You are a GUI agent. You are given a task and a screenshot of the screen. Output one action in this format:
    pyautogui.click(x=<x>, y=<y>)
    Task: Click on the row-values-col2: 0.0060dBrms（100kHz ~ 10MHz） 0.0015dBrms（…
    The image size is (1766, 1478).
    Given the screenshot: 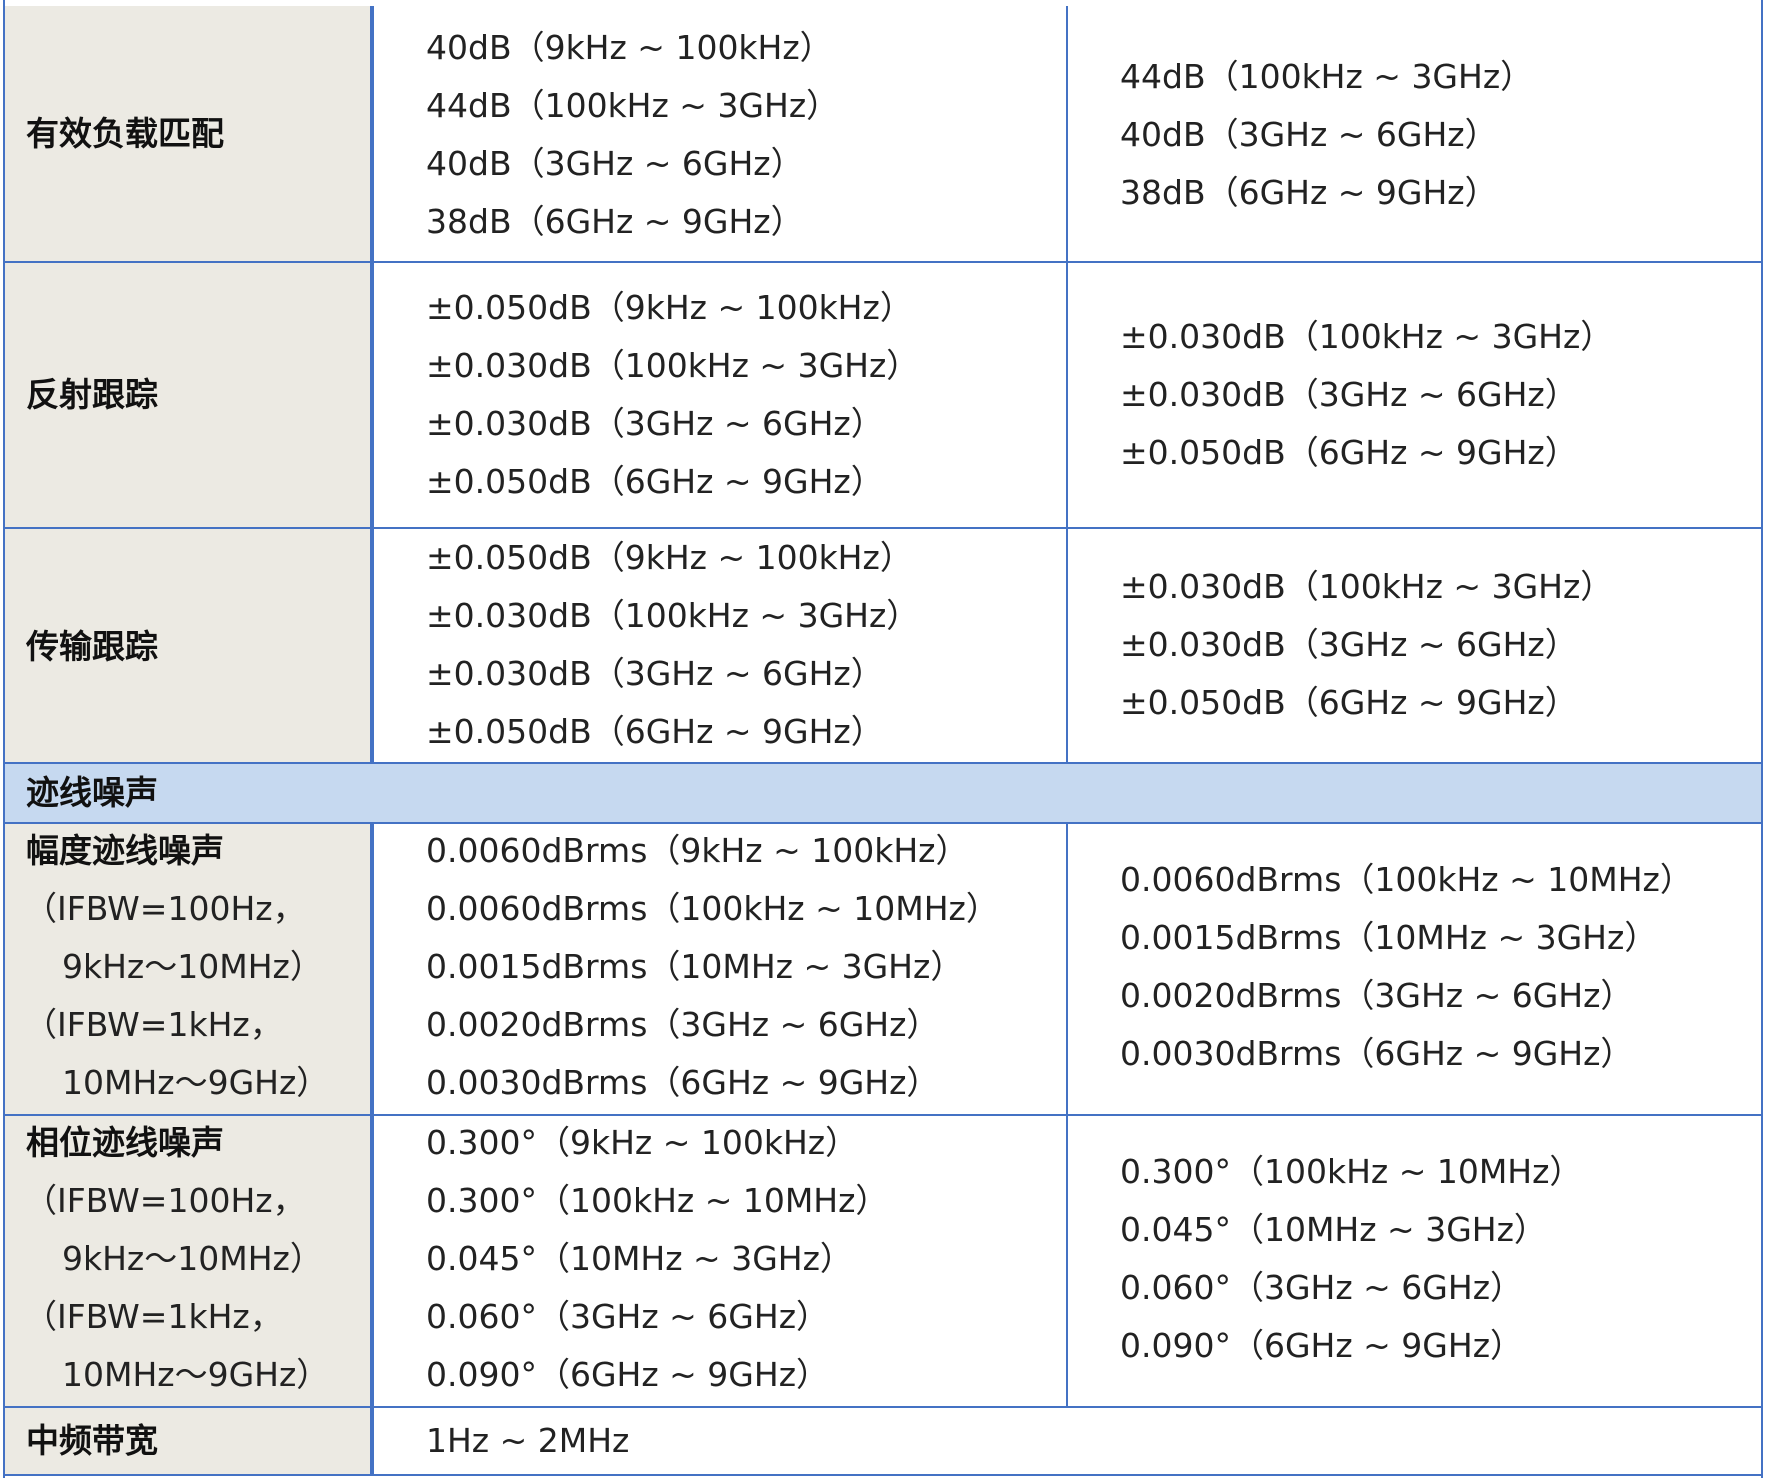 What is the action you would take?
    pyautogui.click(x=1414, y=969)
    